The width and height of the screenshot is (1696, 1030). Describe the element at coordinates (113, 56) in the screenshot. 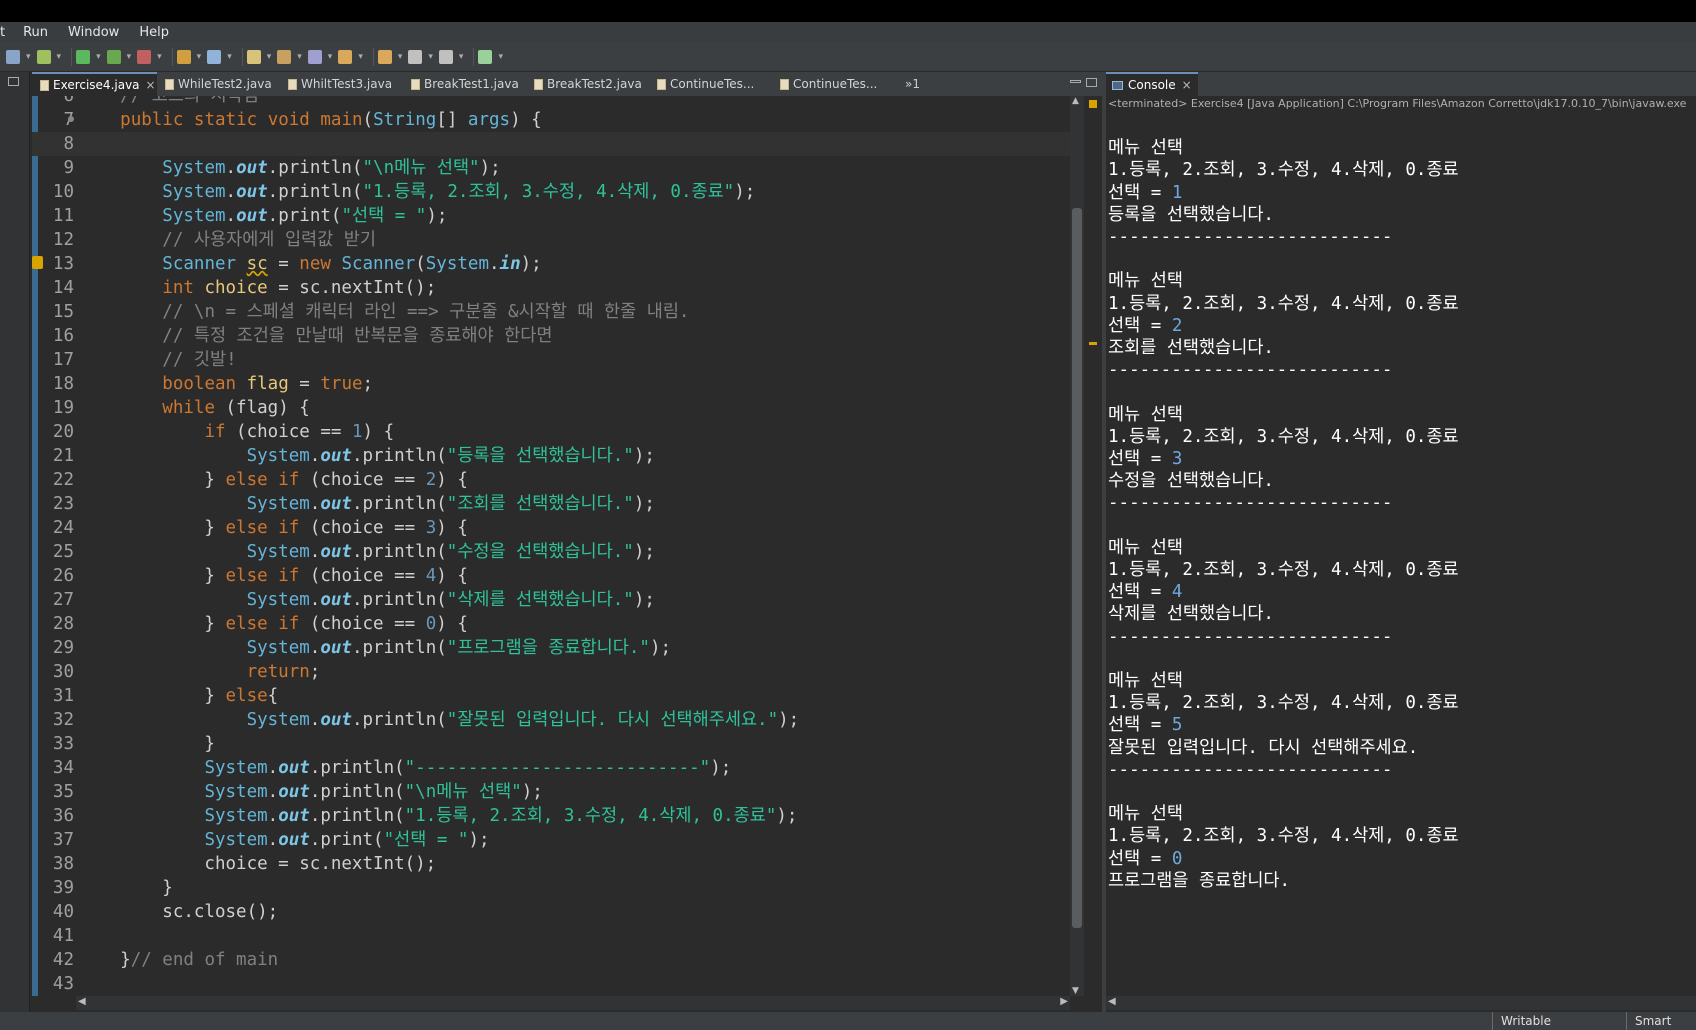

I see `coverage-icon` at that location.